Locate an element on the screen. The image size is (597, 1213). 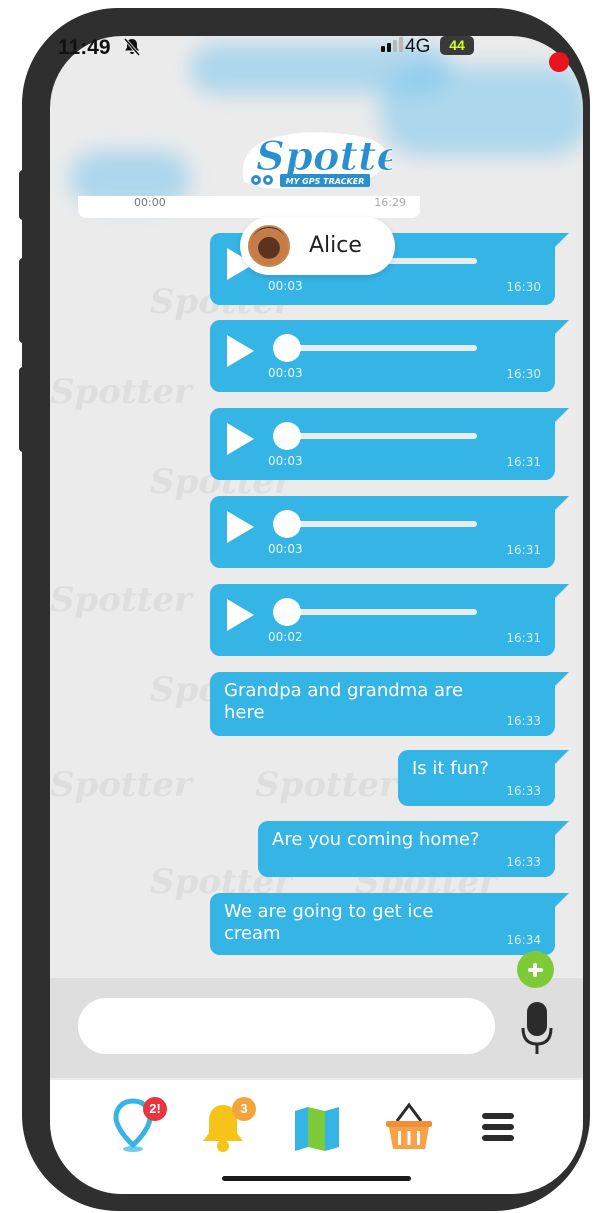
contact-chip: Alice is located at coordinates (317, 246).